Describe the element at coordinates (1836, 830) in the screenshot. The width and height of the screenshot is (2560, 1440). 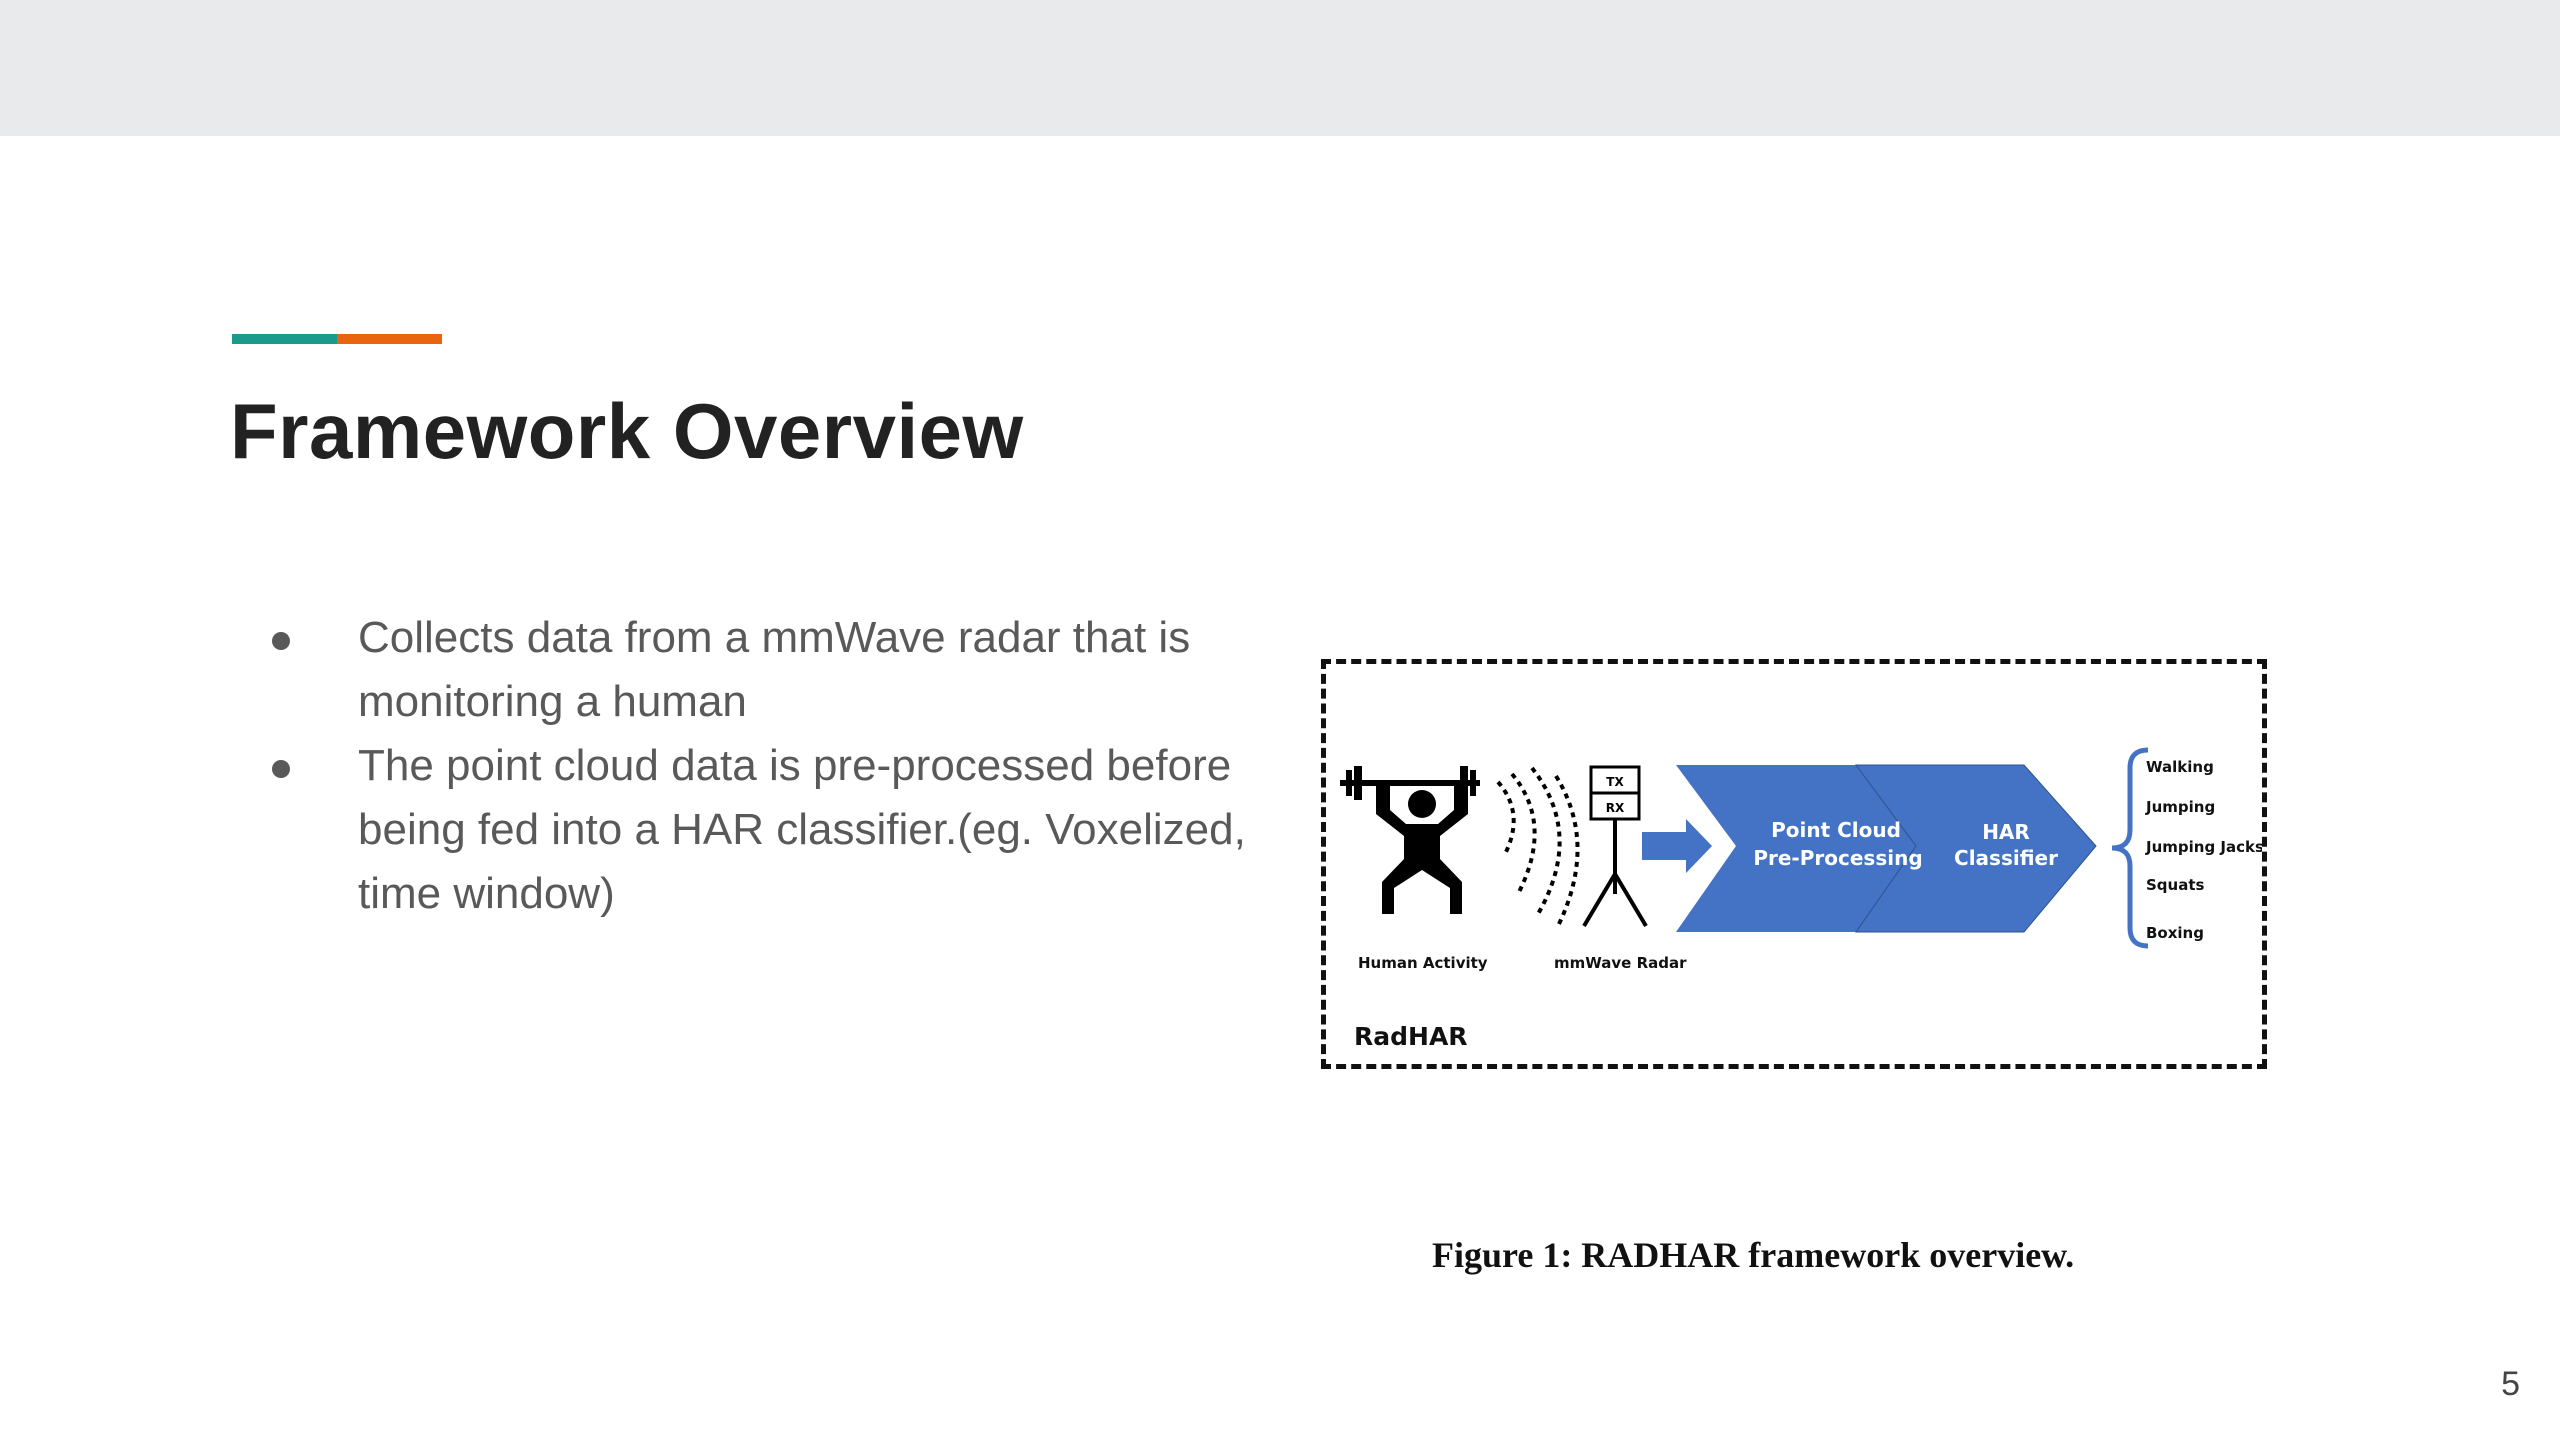
I see `stage1-line1: Point Cloud` at that location.